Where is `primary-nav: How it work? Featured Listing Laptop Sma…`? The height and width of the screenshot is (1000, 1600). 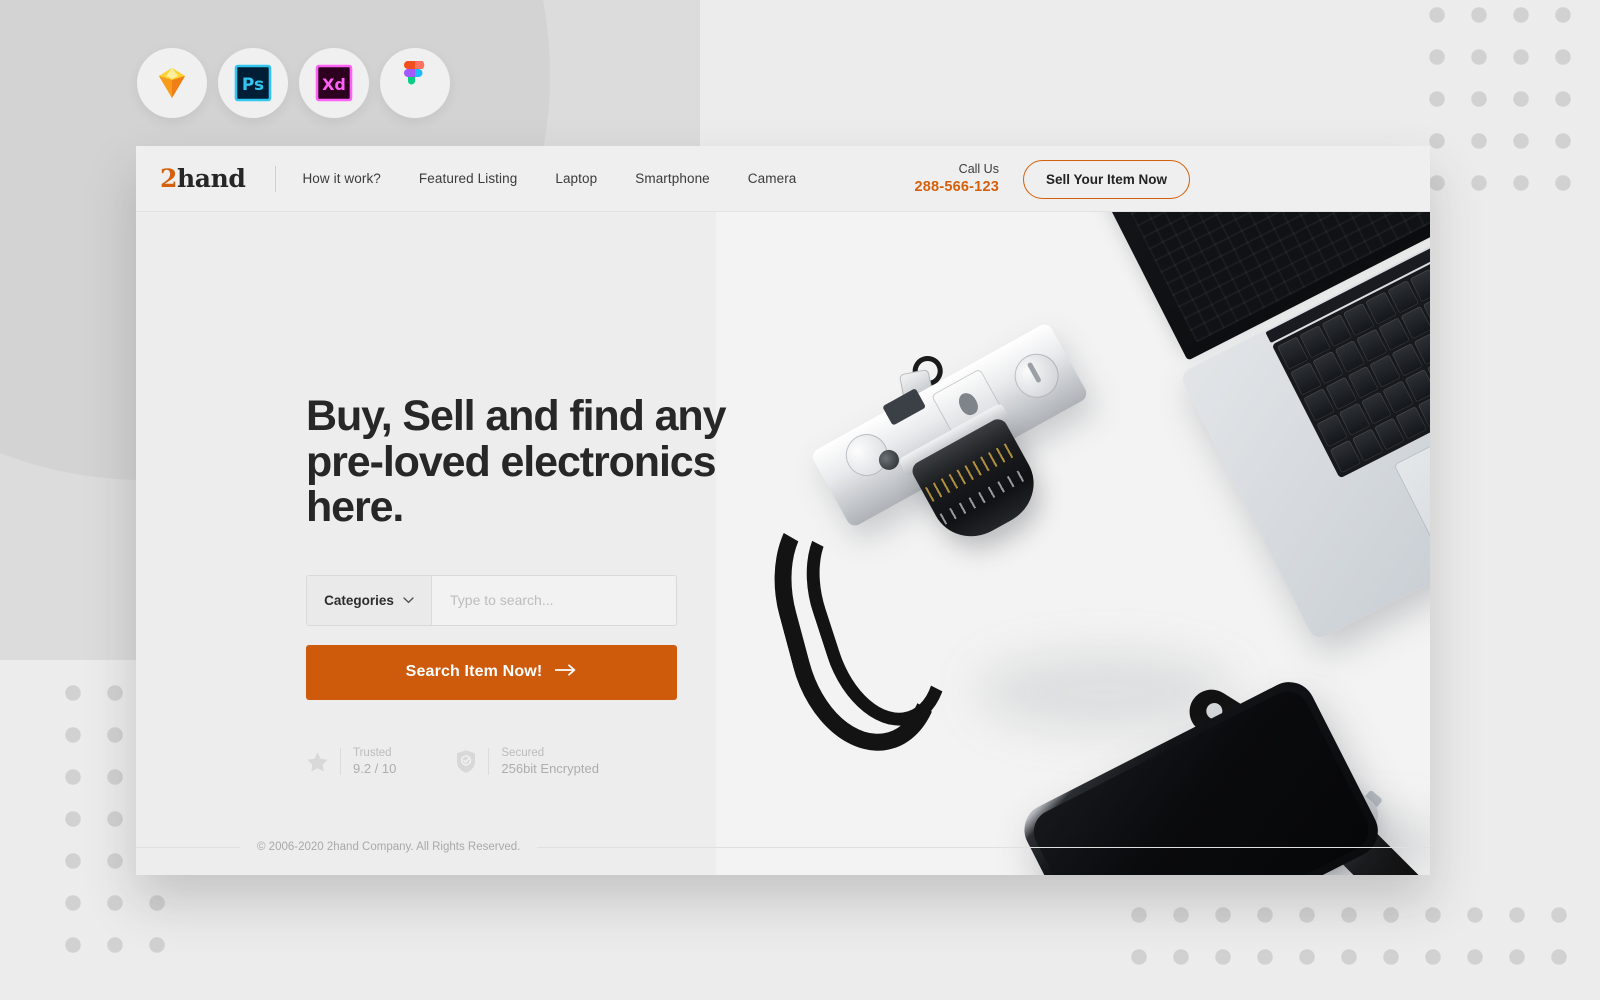 primary-nav: How it work? Featured Listing Laptop Sma… is located at coordinates (549, 178).